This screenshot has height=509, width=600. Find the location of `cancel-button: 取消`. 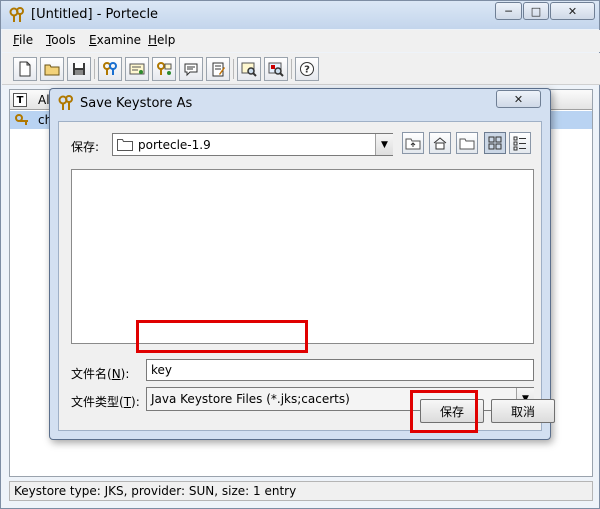

cancel-button: 取消 is located at coordinates (523, 411).